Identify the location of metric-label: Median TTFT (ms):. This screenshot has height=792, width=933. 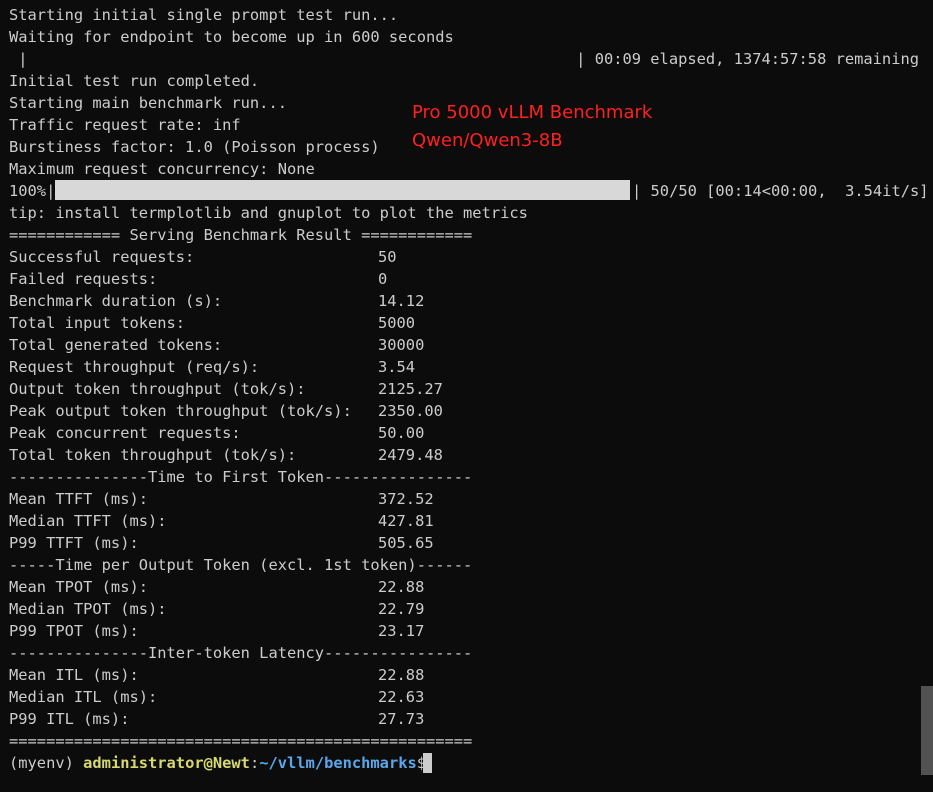
(88, 521).